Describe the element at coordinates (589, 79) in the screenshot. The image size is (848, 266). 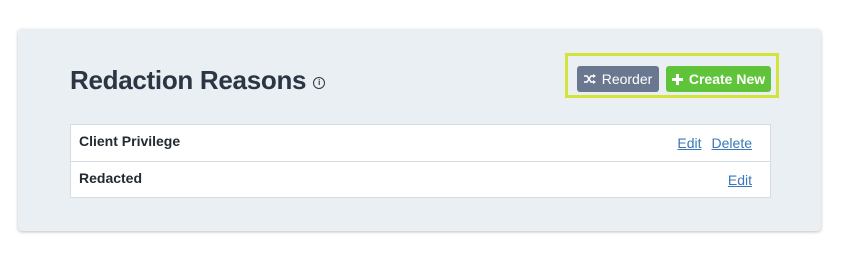
I see `shuffle-icon` at that location.